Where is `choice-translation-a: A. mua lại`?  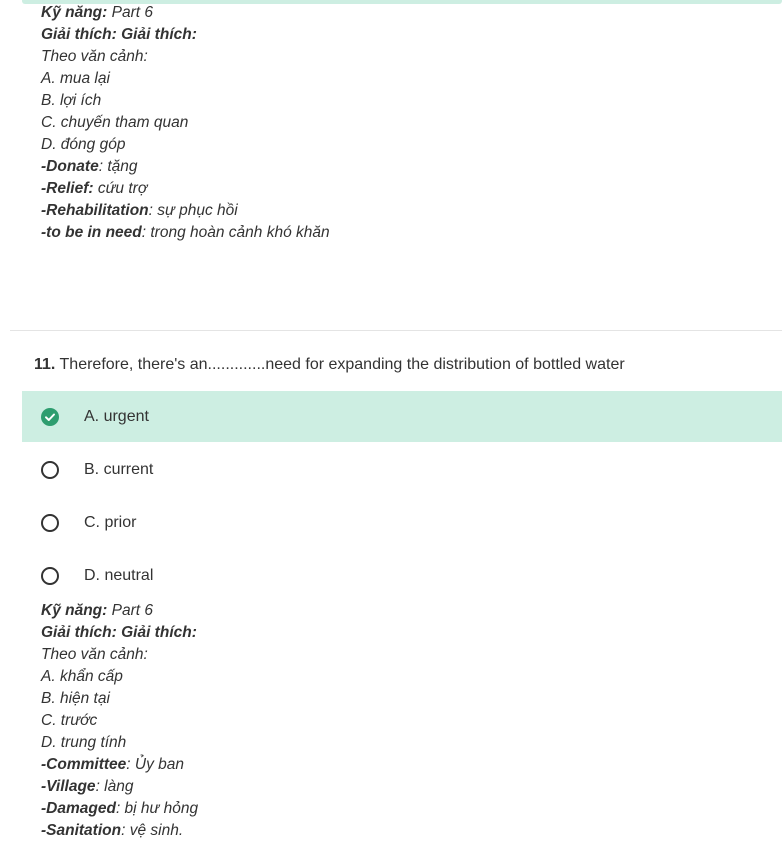 choice-translation-a: A. mua lại is located at coordinates (75, 78).